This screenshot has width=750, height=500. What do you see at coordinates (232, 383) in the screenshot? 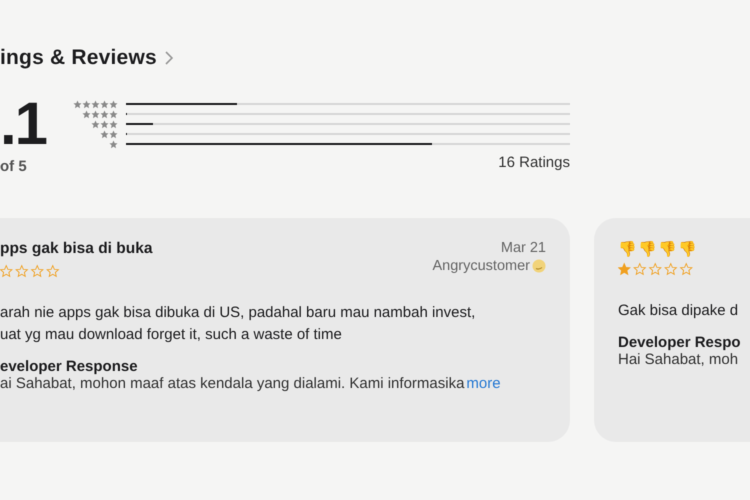
I see `developer-response-text: ai Sahabat, mohon maaf atas kendala yang dialami. Kami informasika` at bounding box center [232, 383].